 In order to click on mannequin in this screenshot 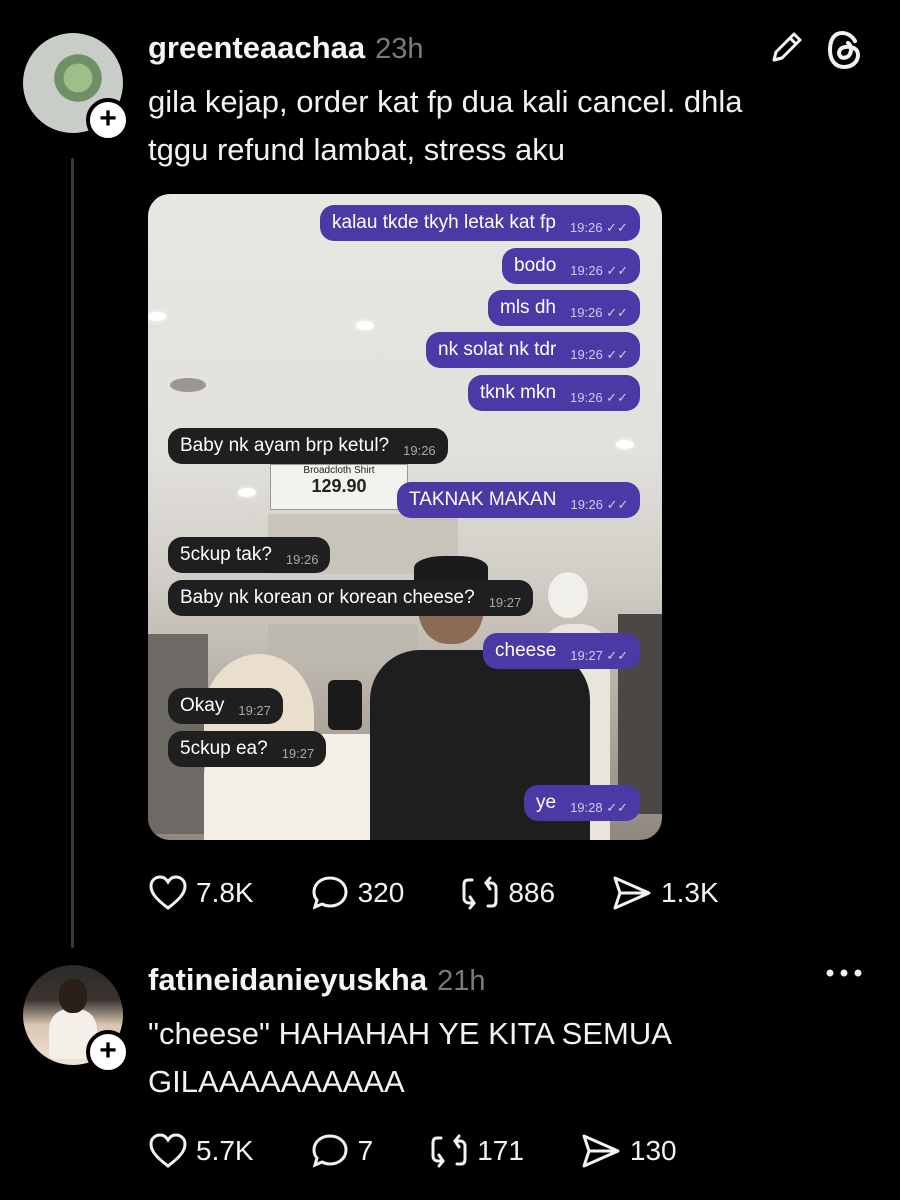, I will do `click(568, 595)`.